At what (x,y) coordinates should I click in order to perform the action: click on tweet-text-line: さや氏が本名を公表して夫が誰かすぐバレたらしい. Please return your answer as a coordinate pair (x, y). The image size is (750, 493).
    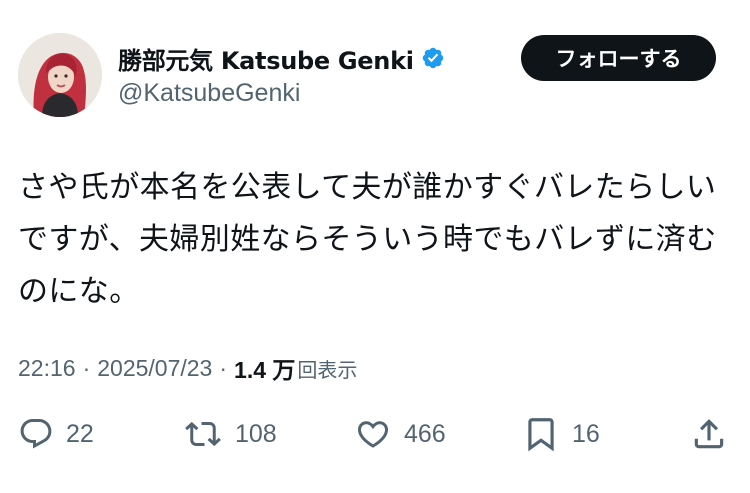
    Looking at the image, I should click on (367, 187).